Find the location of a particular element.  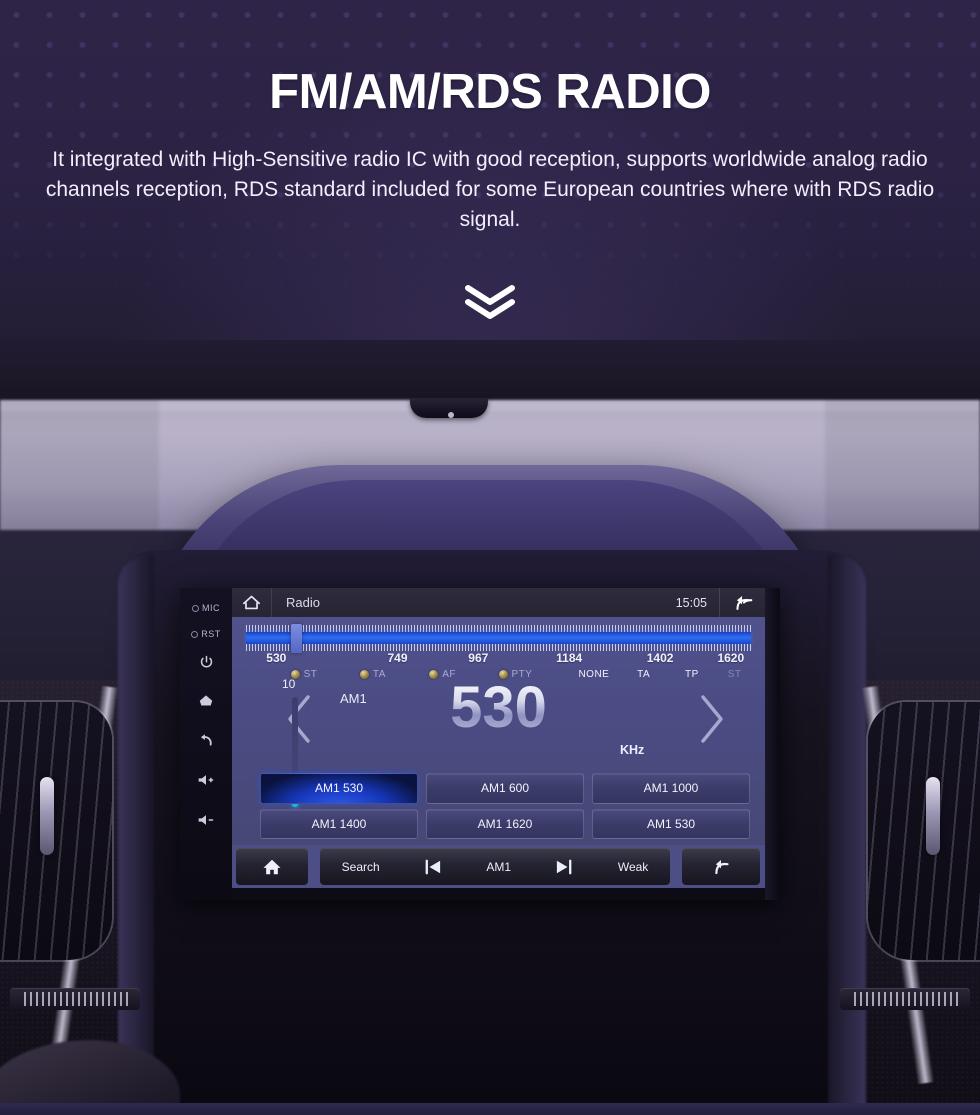

windshield-trim is located at coordinates (490, 371).